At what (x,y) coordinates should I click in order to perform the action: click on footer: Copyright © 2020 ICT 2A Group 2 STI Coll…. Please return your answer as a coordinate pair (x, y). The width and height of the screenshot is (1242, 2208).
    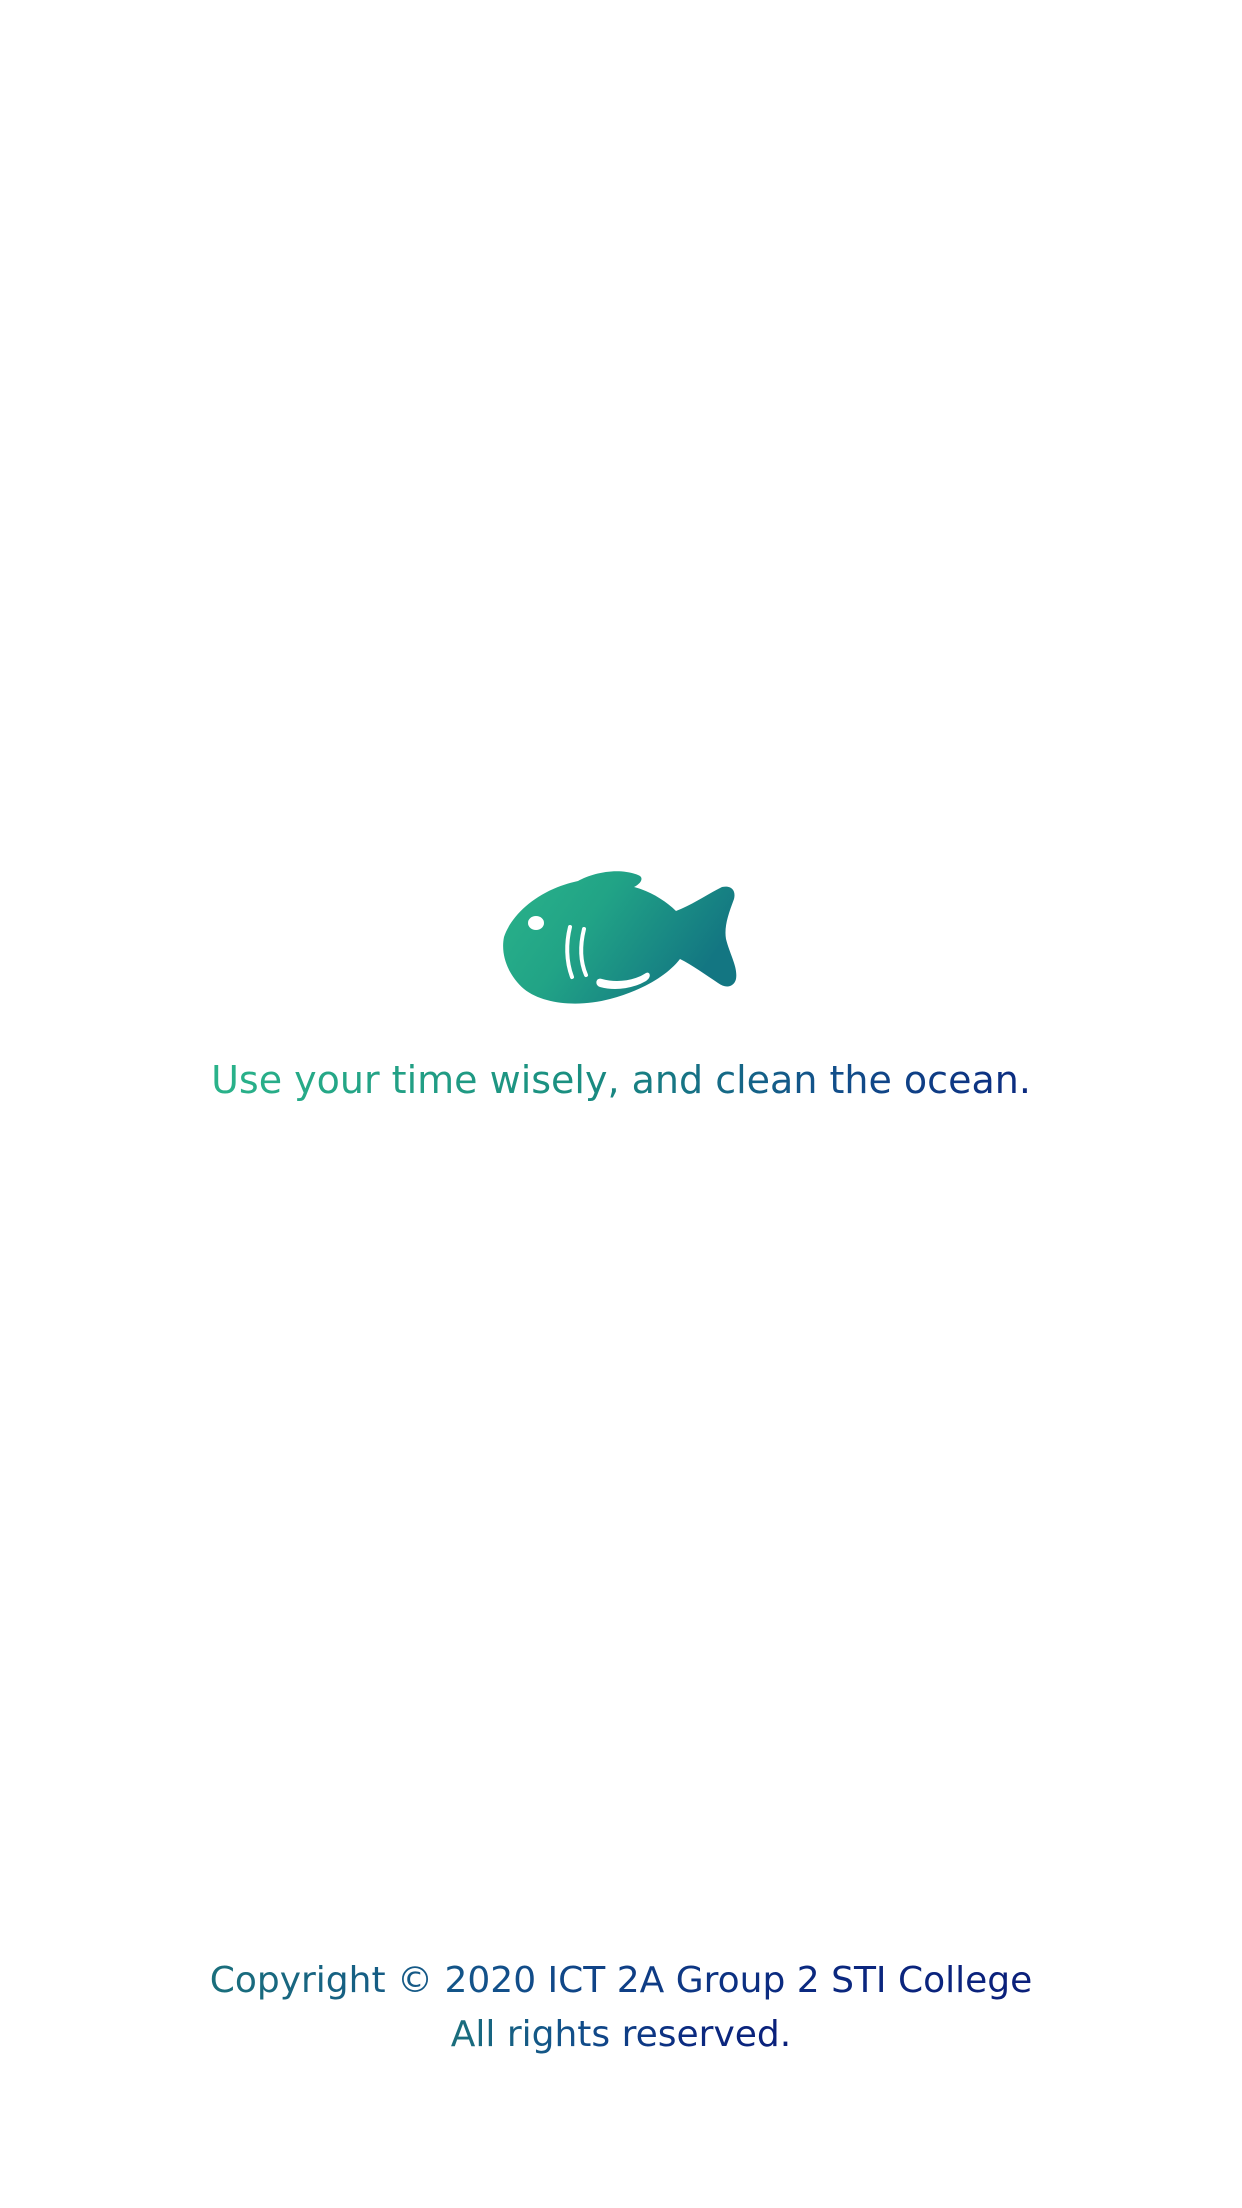
    Looking at the image, I should click on (621, 2008).